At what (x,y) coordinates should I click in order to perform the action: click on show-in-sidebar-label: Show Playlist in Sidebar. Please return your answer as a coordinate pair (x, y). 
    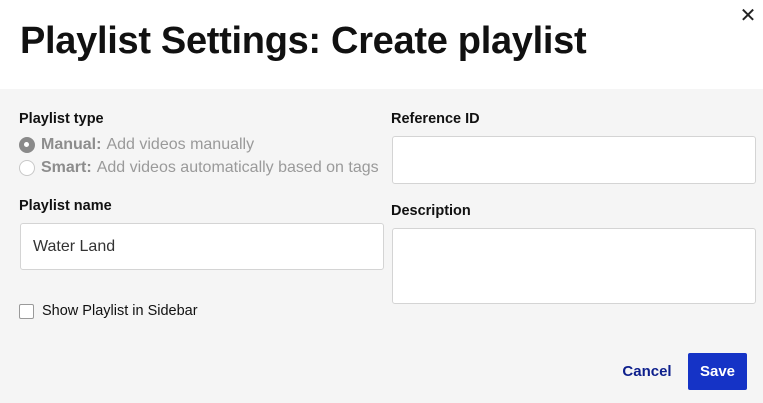
    Looking at the image, I should click on (120, 311).